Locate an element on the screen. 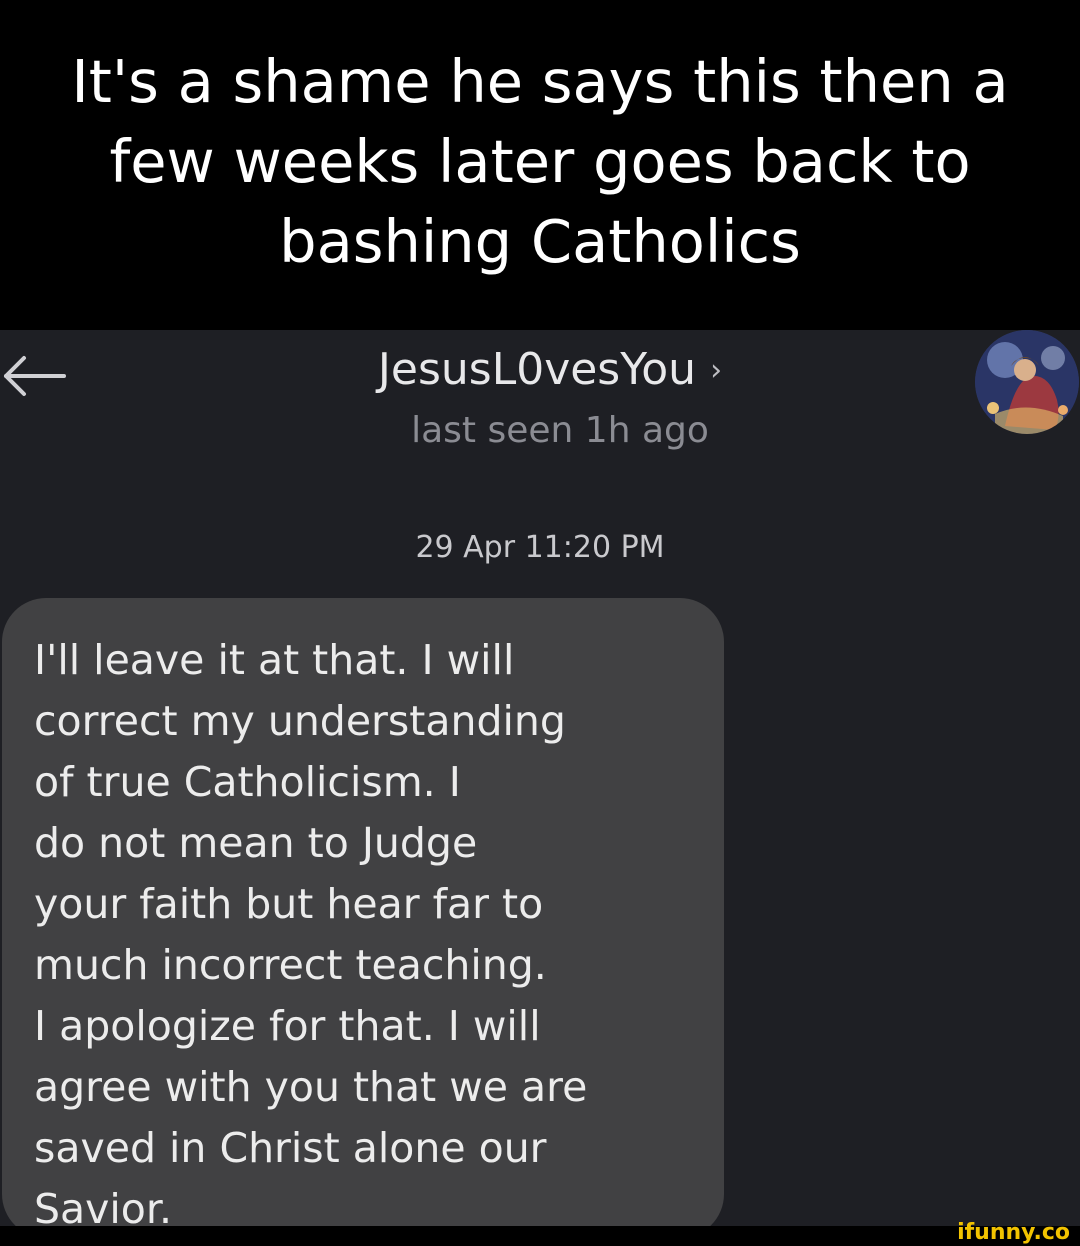 The image size is (1080, 1246). contact-name-link: JesusL0vesYou › is located at coordinates (550, 372).